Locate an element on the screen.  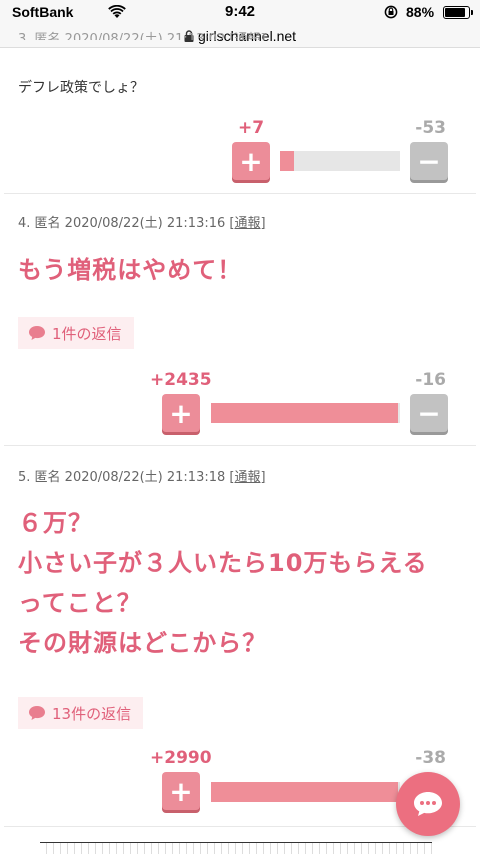
comment-line: ってこと？ is located at coordinates (80, 603).